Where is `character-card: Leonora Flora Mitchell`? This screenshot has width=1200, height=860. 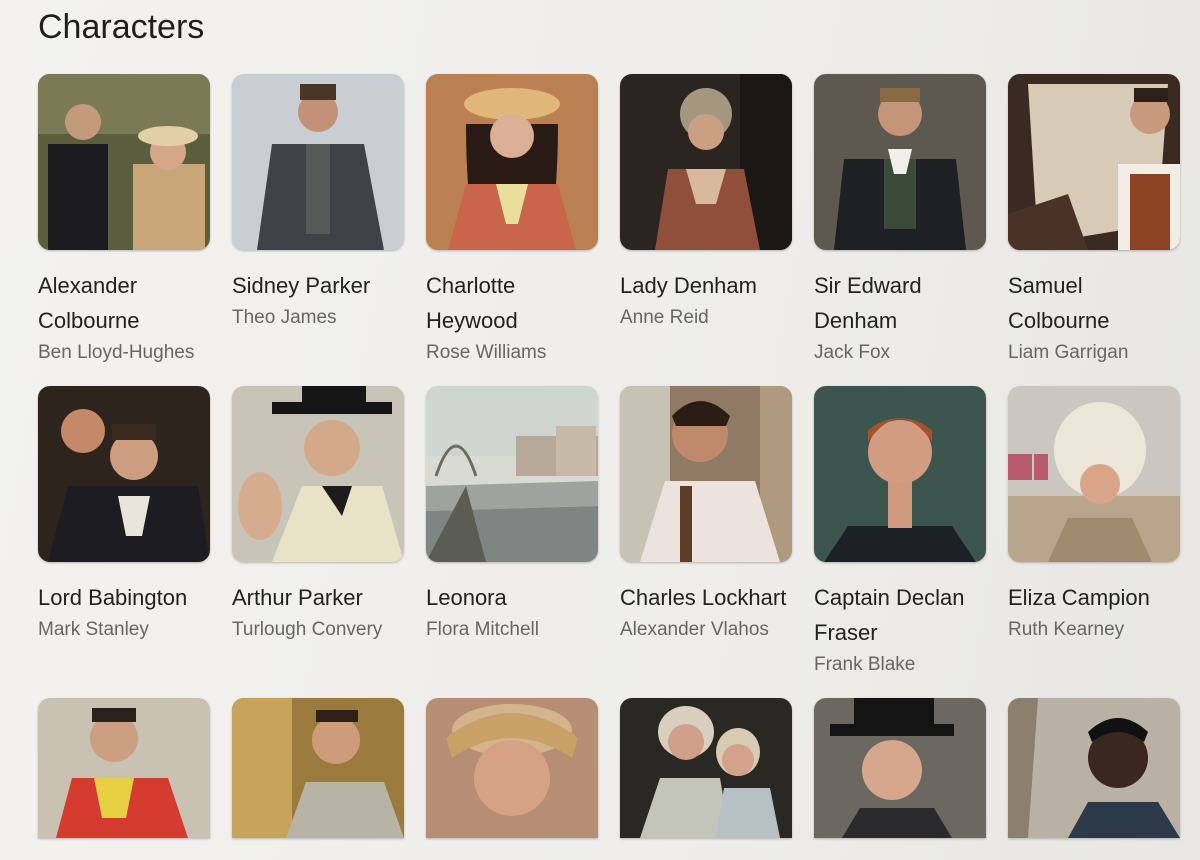 character-card: Leonora Flora Mitchell is located at coordinates (515, 531).